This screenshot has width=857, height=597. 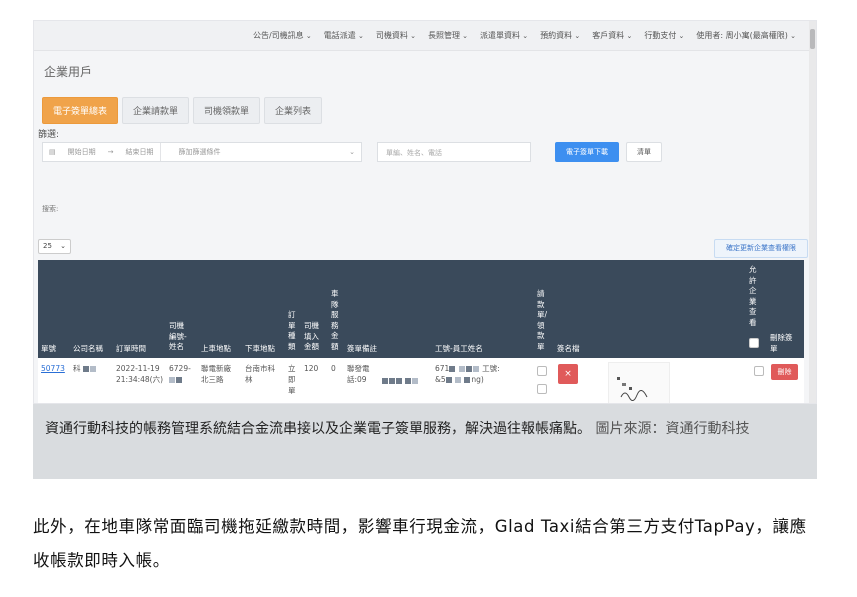 What do you see at coordinates (542, 371) in the screenshot?
I see `billing-checkbox` at bounding box center [542, 371].